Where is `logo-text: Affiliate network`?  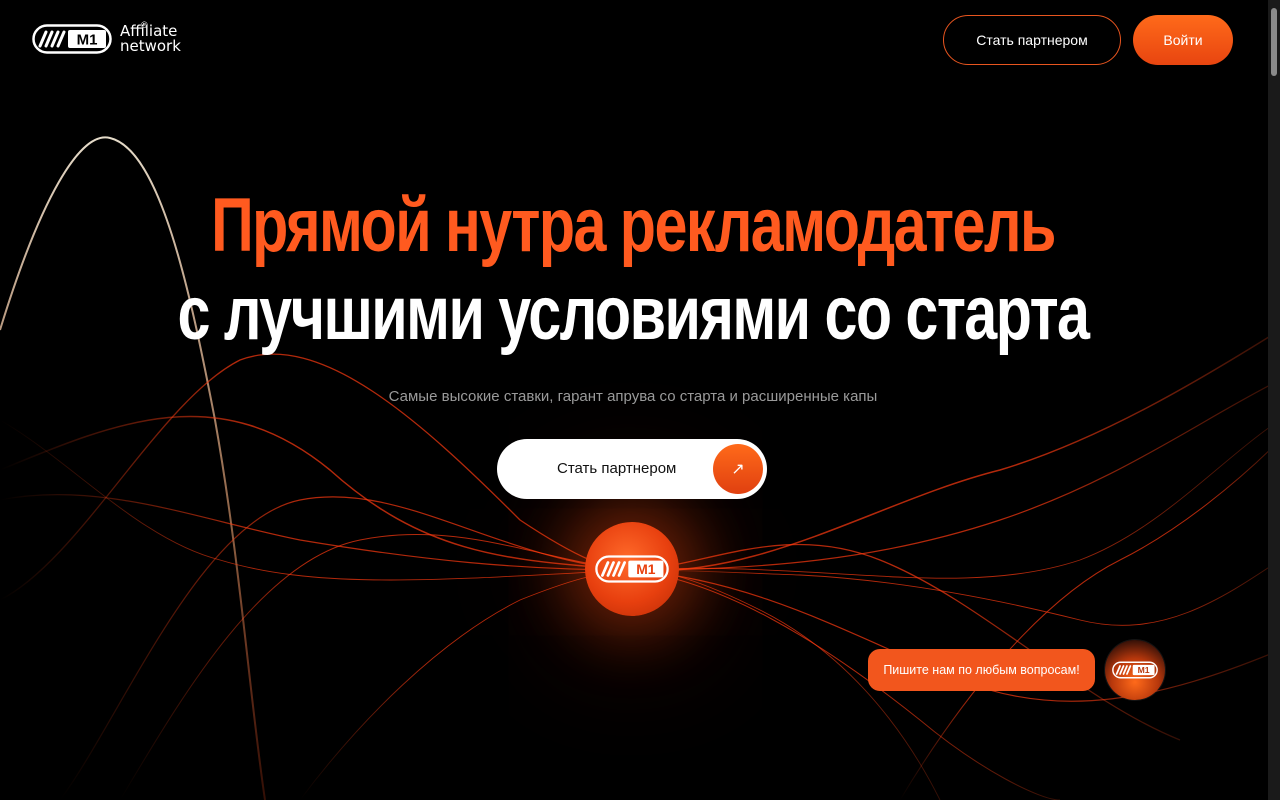
logo-text: Affiliate network is located at coordinates (150, 39).